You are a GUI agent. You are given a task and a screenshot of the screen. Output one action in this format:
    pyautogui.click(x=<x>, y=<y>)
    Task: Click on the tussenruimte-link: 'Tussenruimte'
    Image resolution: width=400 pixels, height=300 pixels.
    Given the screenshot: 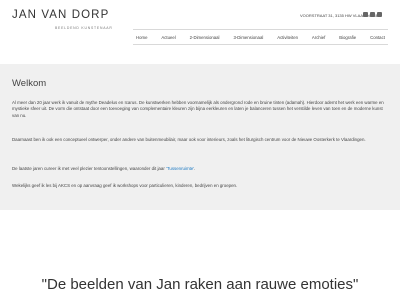 What is the action you would take?
    pyautogui.click(x=180, y=168)
    